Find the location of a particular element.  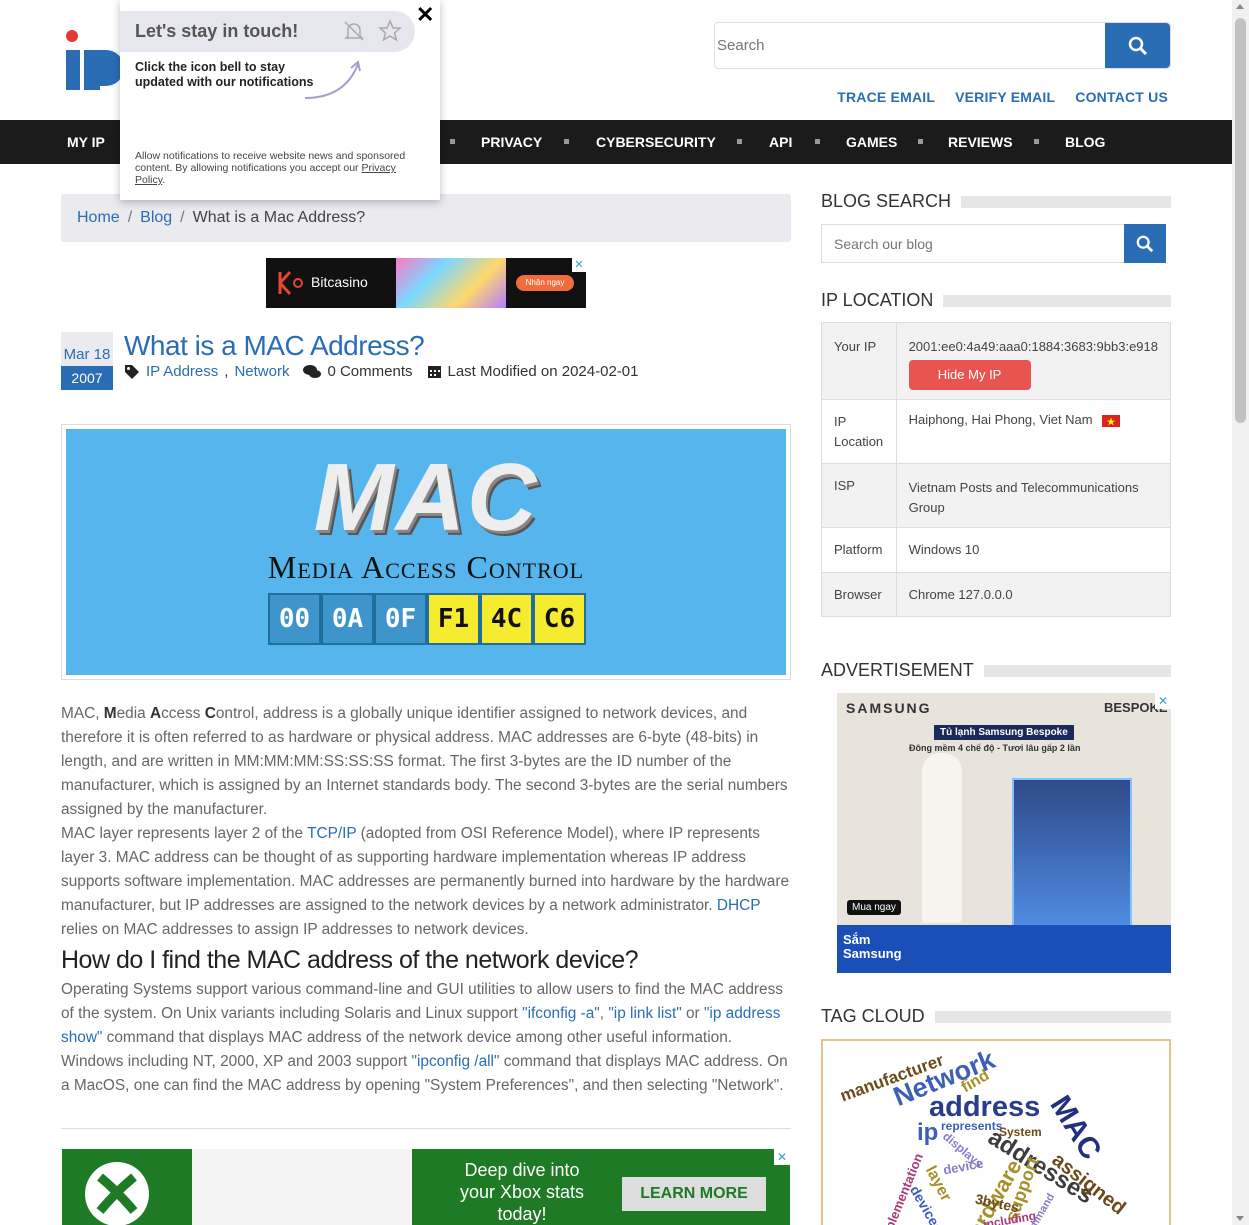

notification-close-button: ✕ is located at coordinates (425, 15).